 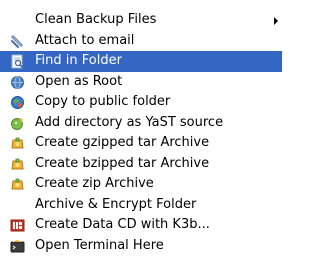 What do you see at coordinates (129, 122) in the screenshot?
I see `menu-item-label: Add directory as YaST source` at bounding box center [129, 122].